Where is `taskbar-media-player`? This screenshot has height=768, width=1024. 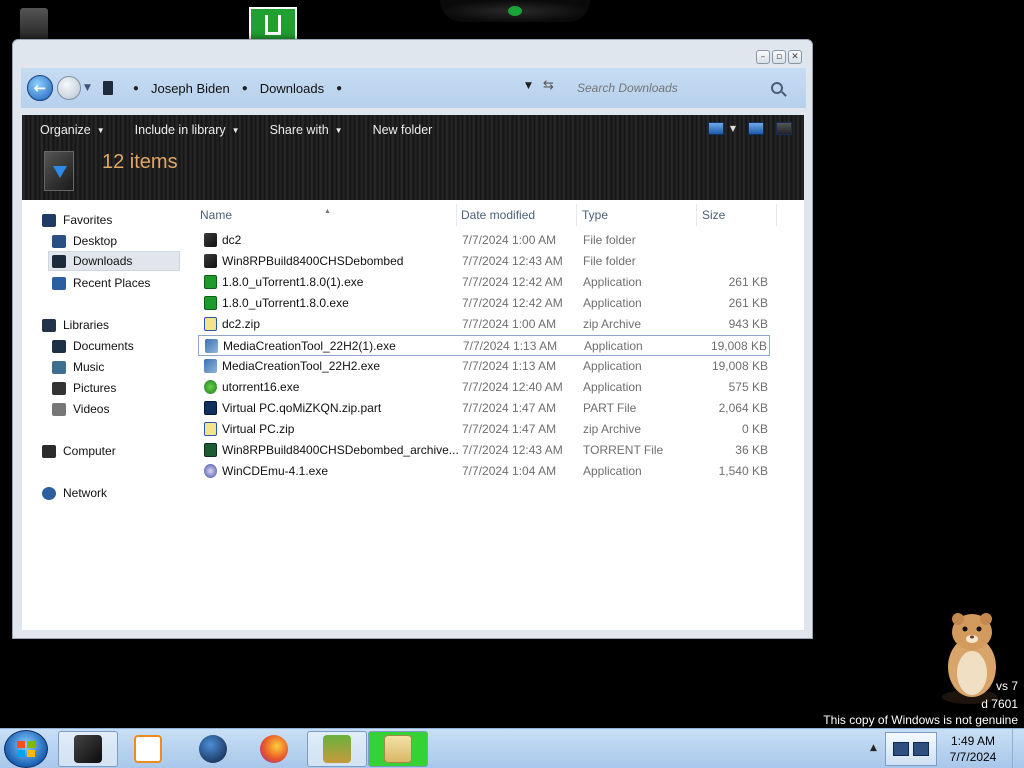
taskbar-media-player is located at coordinates (148, 749).